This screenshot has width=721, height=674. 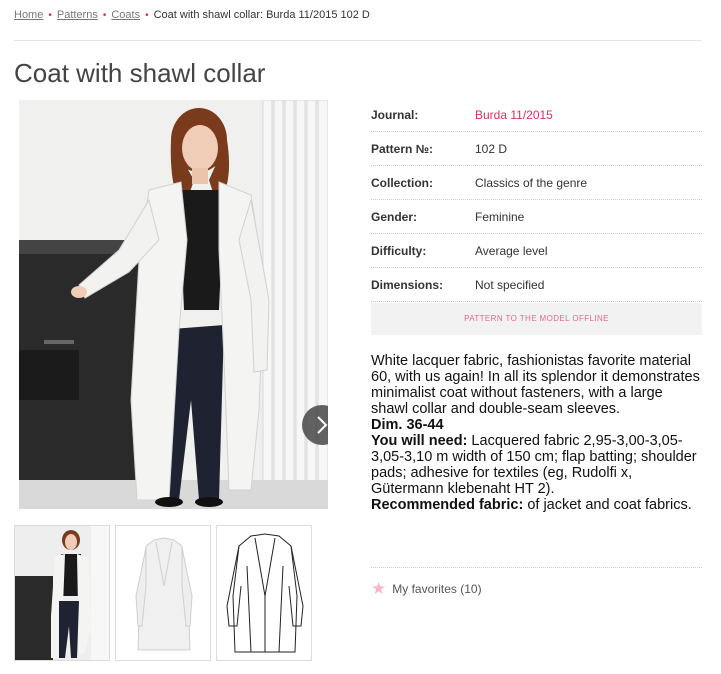 What do you see at coordinates (395, 114) in the screenshot?
I see `detail-label: Journal:` at bounding box center [395, 114].